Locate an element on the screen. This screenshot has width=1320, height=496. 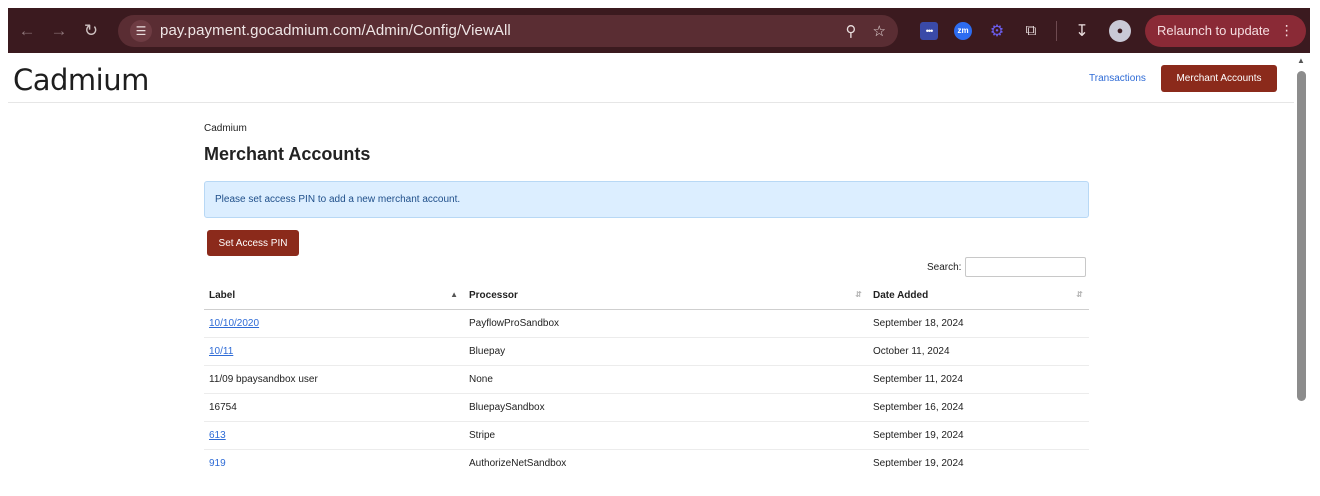
bookmark-star-icon: ☆ is located at coordinates (879, 31).